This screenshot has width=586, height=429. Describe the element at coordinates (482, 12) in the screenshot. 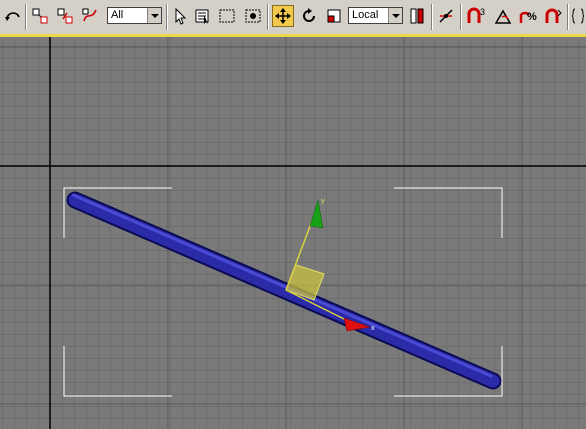

I see `snap-dimension-label: 3` at that location.